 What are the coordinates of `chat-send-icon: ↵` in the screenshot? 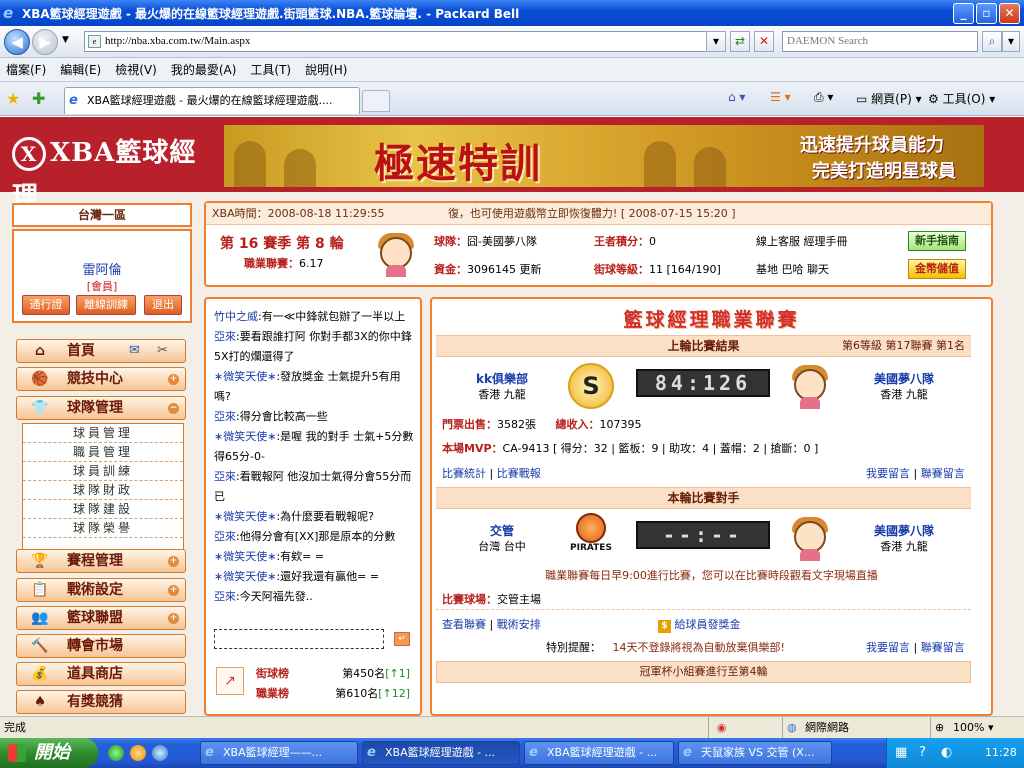 It's located at (402, 639).